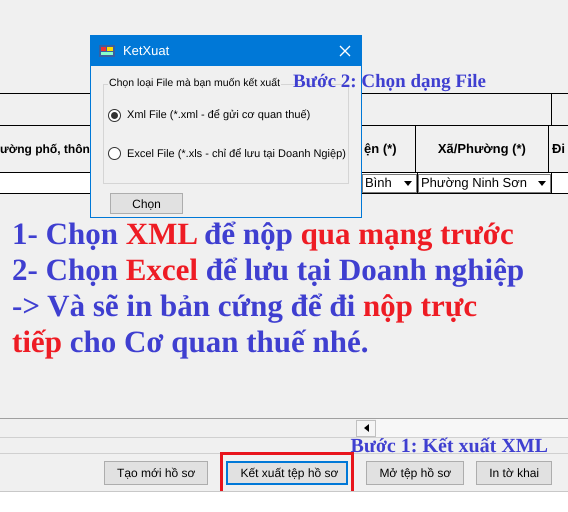 Image resolution: width=568 pixels, height=512 pixels. What do you see at coordinates (449, 446) in the screenshot?
I see `step-label: Bước 1: Kết xuất XML` at bounding box center [449, 446].